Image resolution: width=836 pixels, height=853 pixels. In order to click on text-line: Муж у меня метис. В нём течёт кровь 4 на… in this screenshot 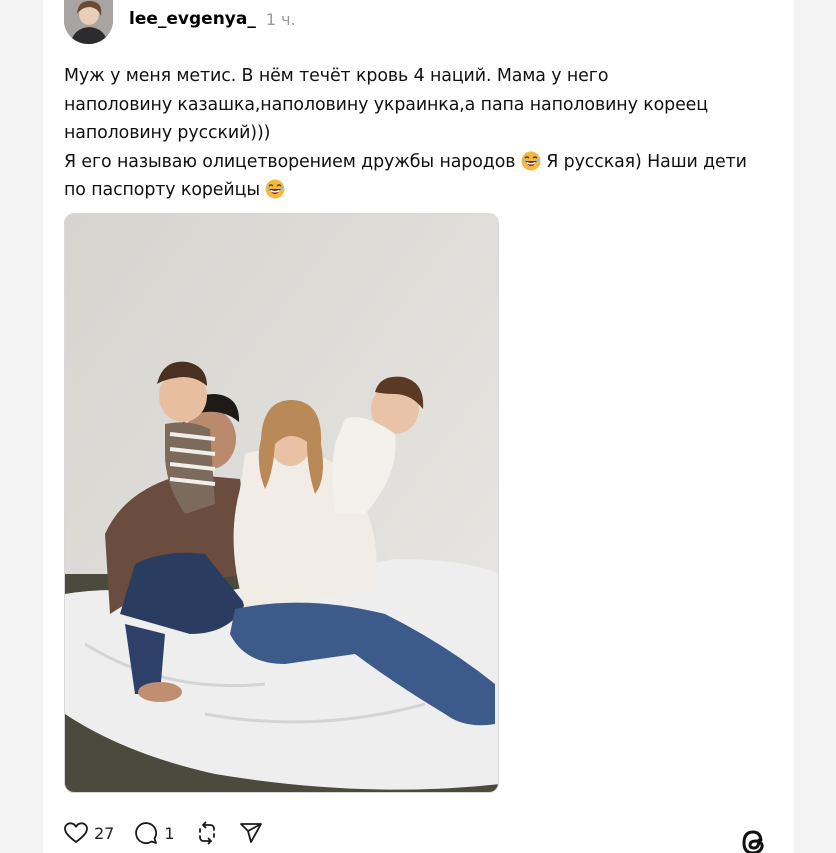, I will do `click(336, 76)`.